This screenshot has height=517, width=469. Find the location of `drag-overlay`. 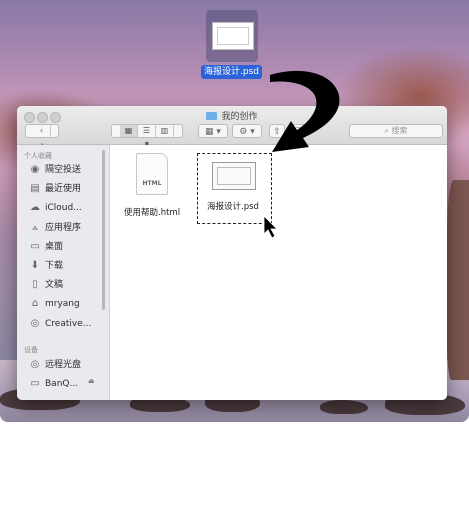

drag-overlay is located at coordinates (301, 154).